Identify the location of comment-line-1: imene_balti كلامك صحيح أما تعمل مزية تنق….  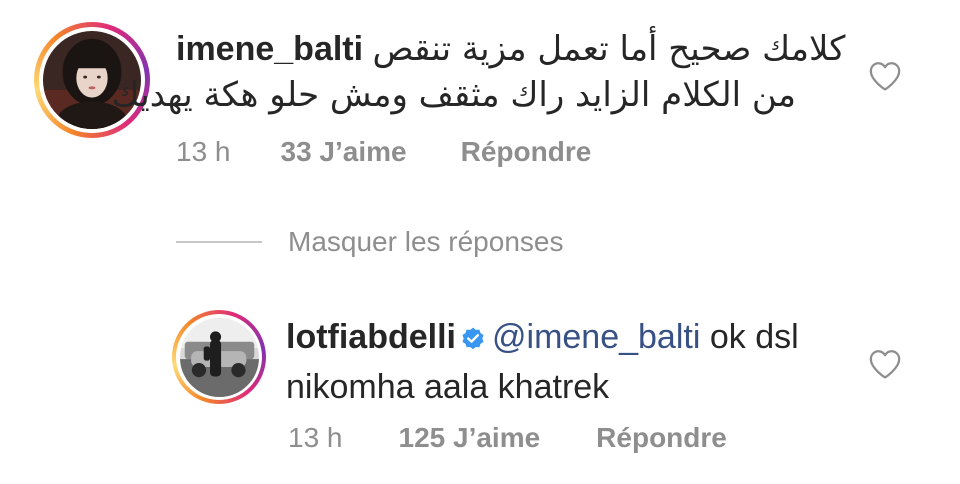
(510, 49).